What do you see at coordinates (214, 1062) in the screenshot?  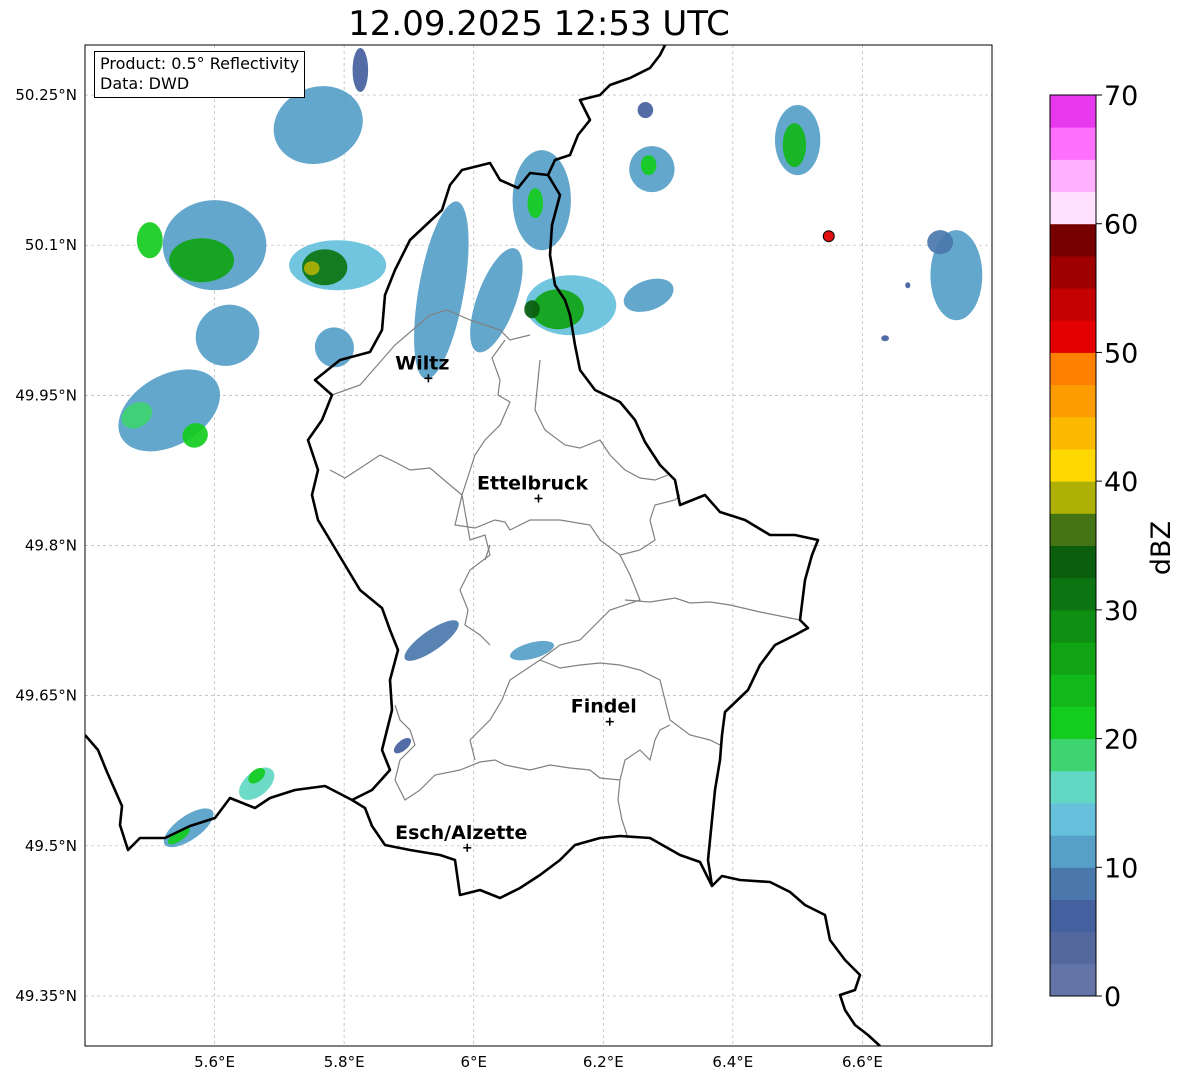 I see `lon-tick-label: 5.6°E` at bounding box center [214, 1062].